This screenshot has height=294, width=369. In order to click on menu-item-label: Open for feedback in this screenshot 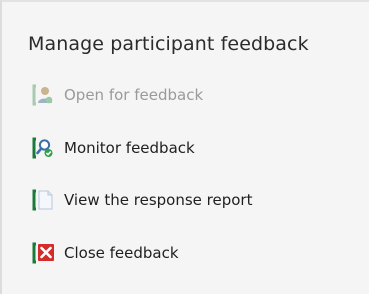, I will do `click(134, 95)`.